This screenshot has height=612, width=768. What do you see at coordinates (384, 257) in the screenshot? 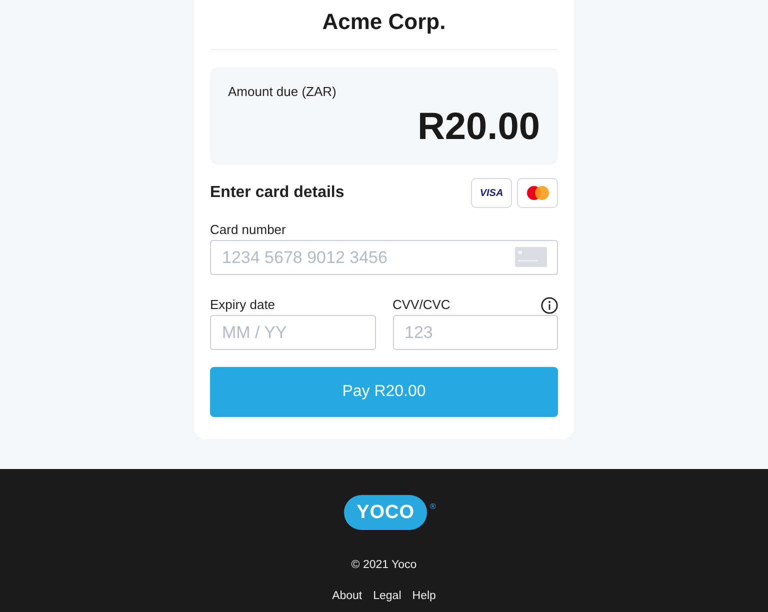
I see `input-field: 1234 5678 9012 3456` at bounding box center [384, 257].